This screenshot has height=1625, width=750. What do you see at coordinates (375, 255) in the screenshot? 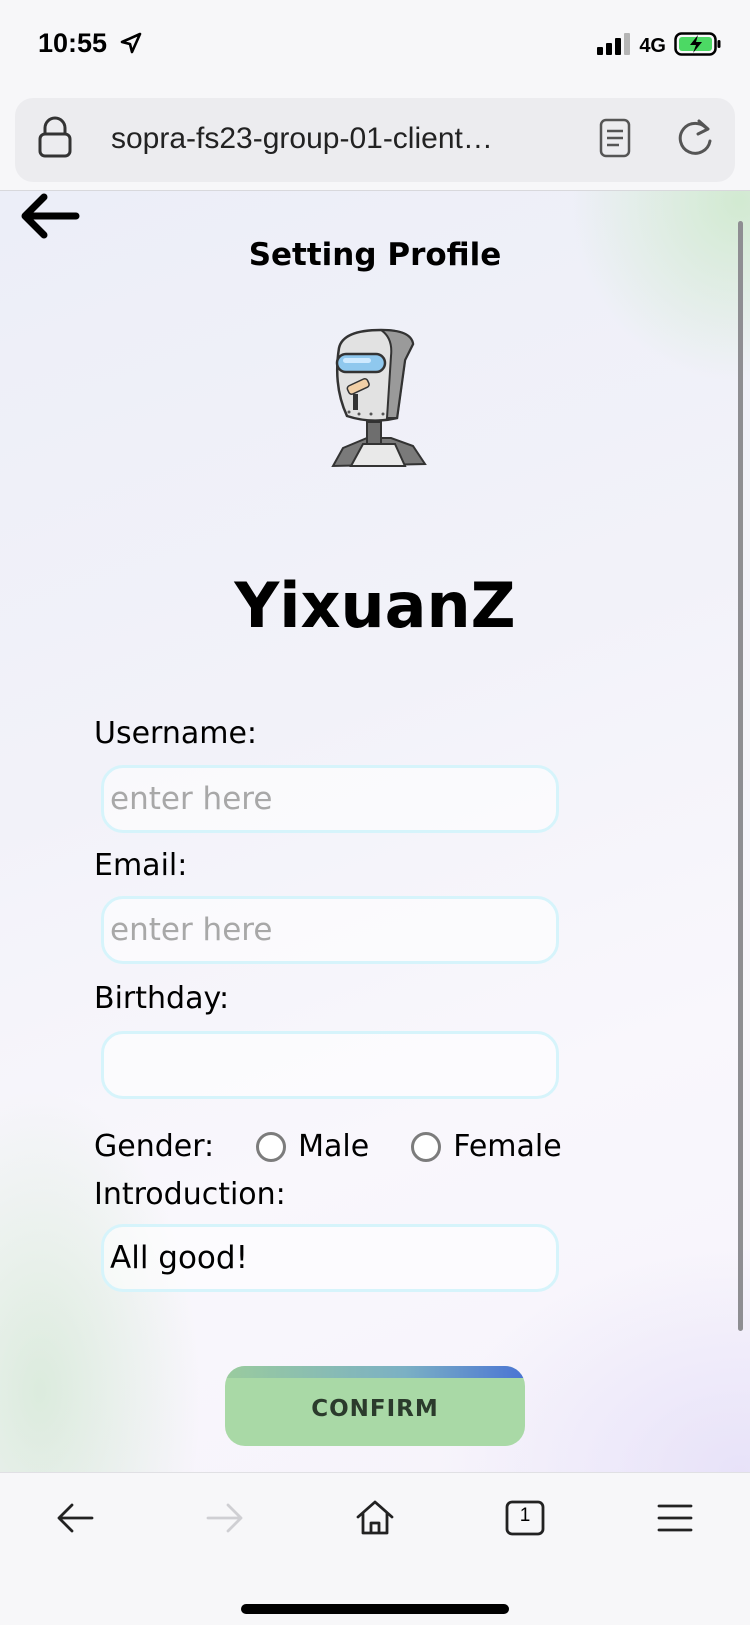
I see `page-title: Setting Profile` at bounding box center [375, 255].